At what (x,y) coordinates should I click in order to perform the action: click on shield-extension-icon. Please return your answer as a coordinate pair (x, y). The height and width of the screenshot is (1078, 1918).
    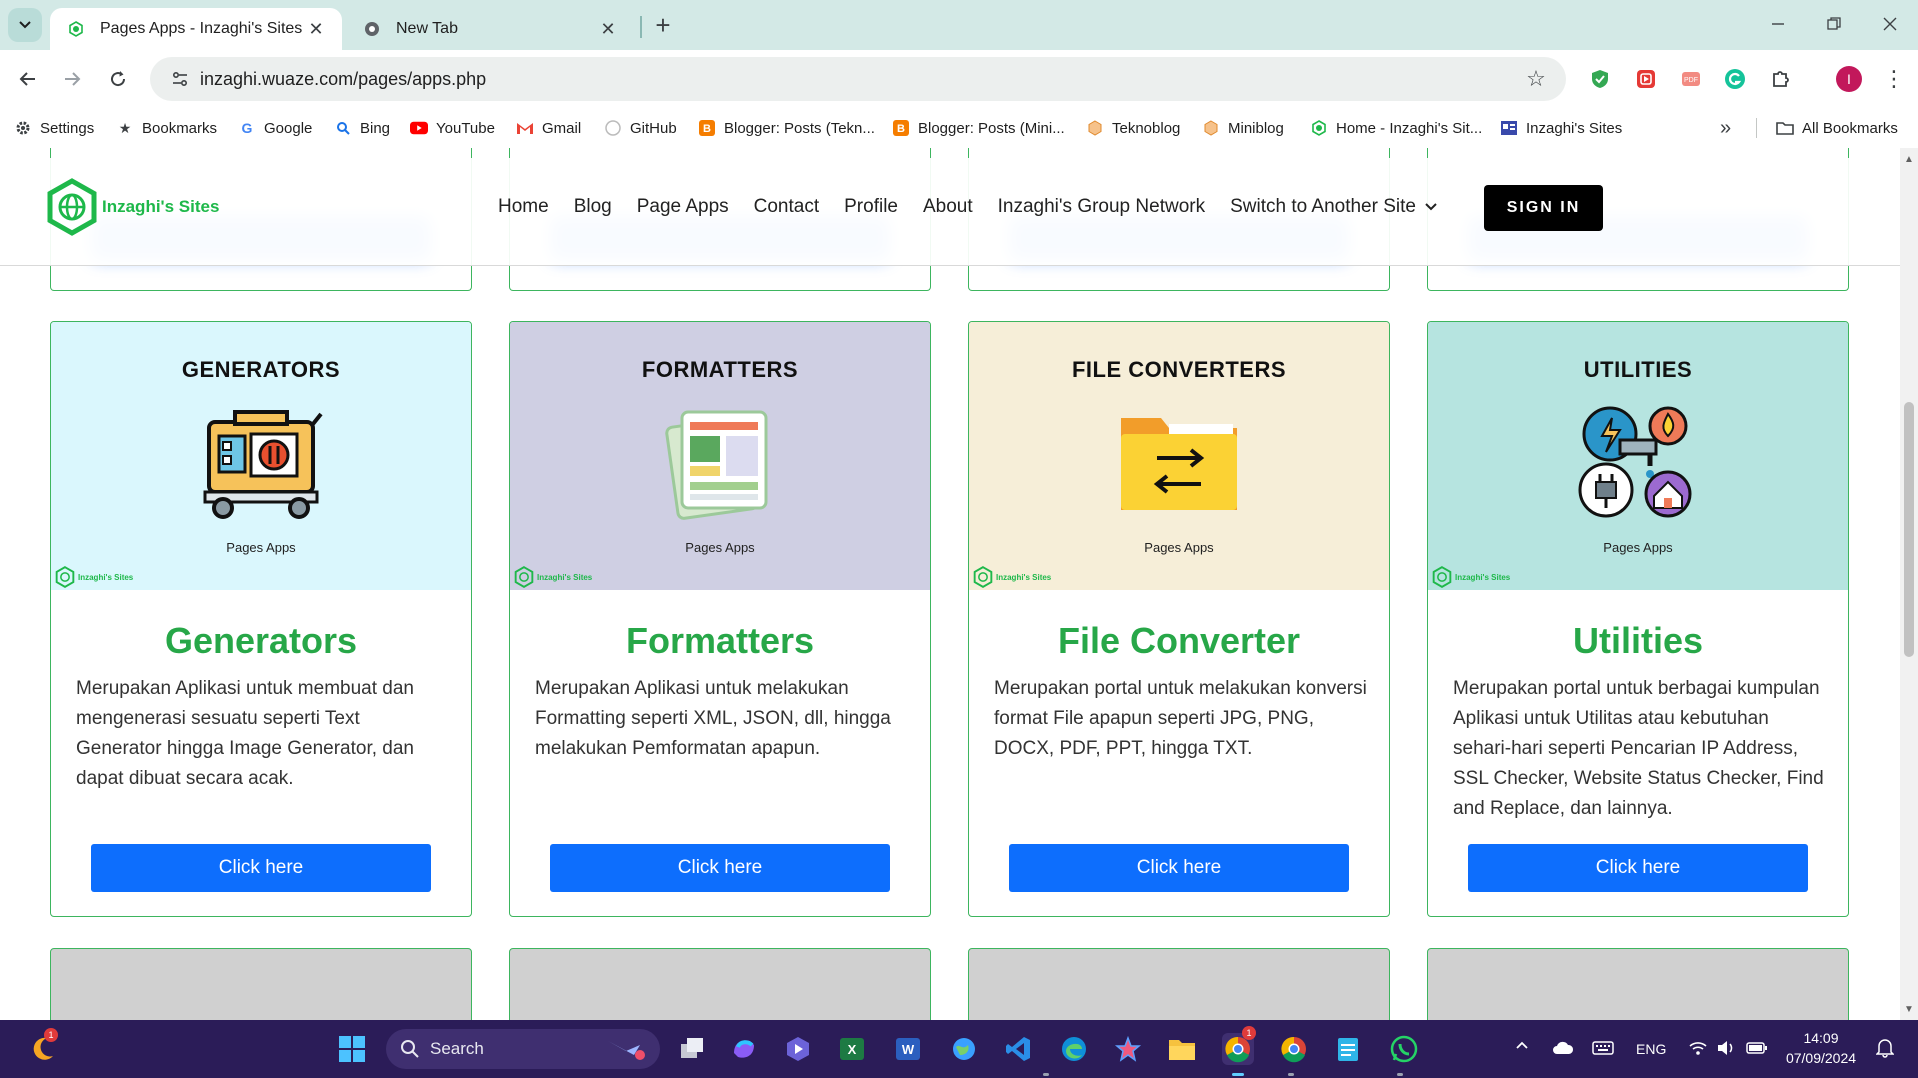
    Looking at the image, I should click on (1600, 79).